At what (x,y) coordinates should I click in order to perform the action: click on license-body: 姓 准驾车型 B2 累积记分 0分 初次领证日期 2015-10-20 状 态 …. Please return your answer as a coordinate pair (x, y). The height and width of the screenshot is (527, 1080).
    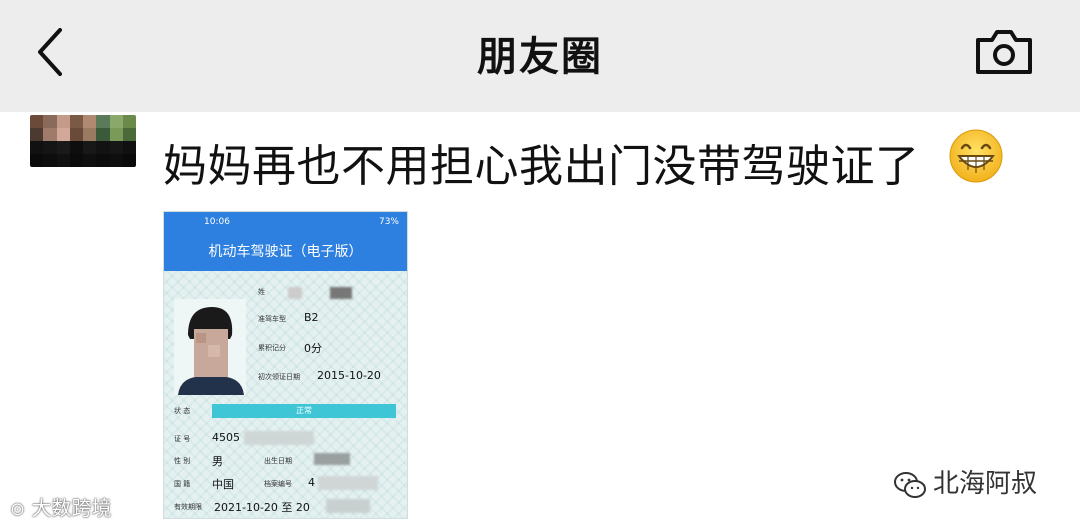
    Looking at the image, I should click on (285, 394).